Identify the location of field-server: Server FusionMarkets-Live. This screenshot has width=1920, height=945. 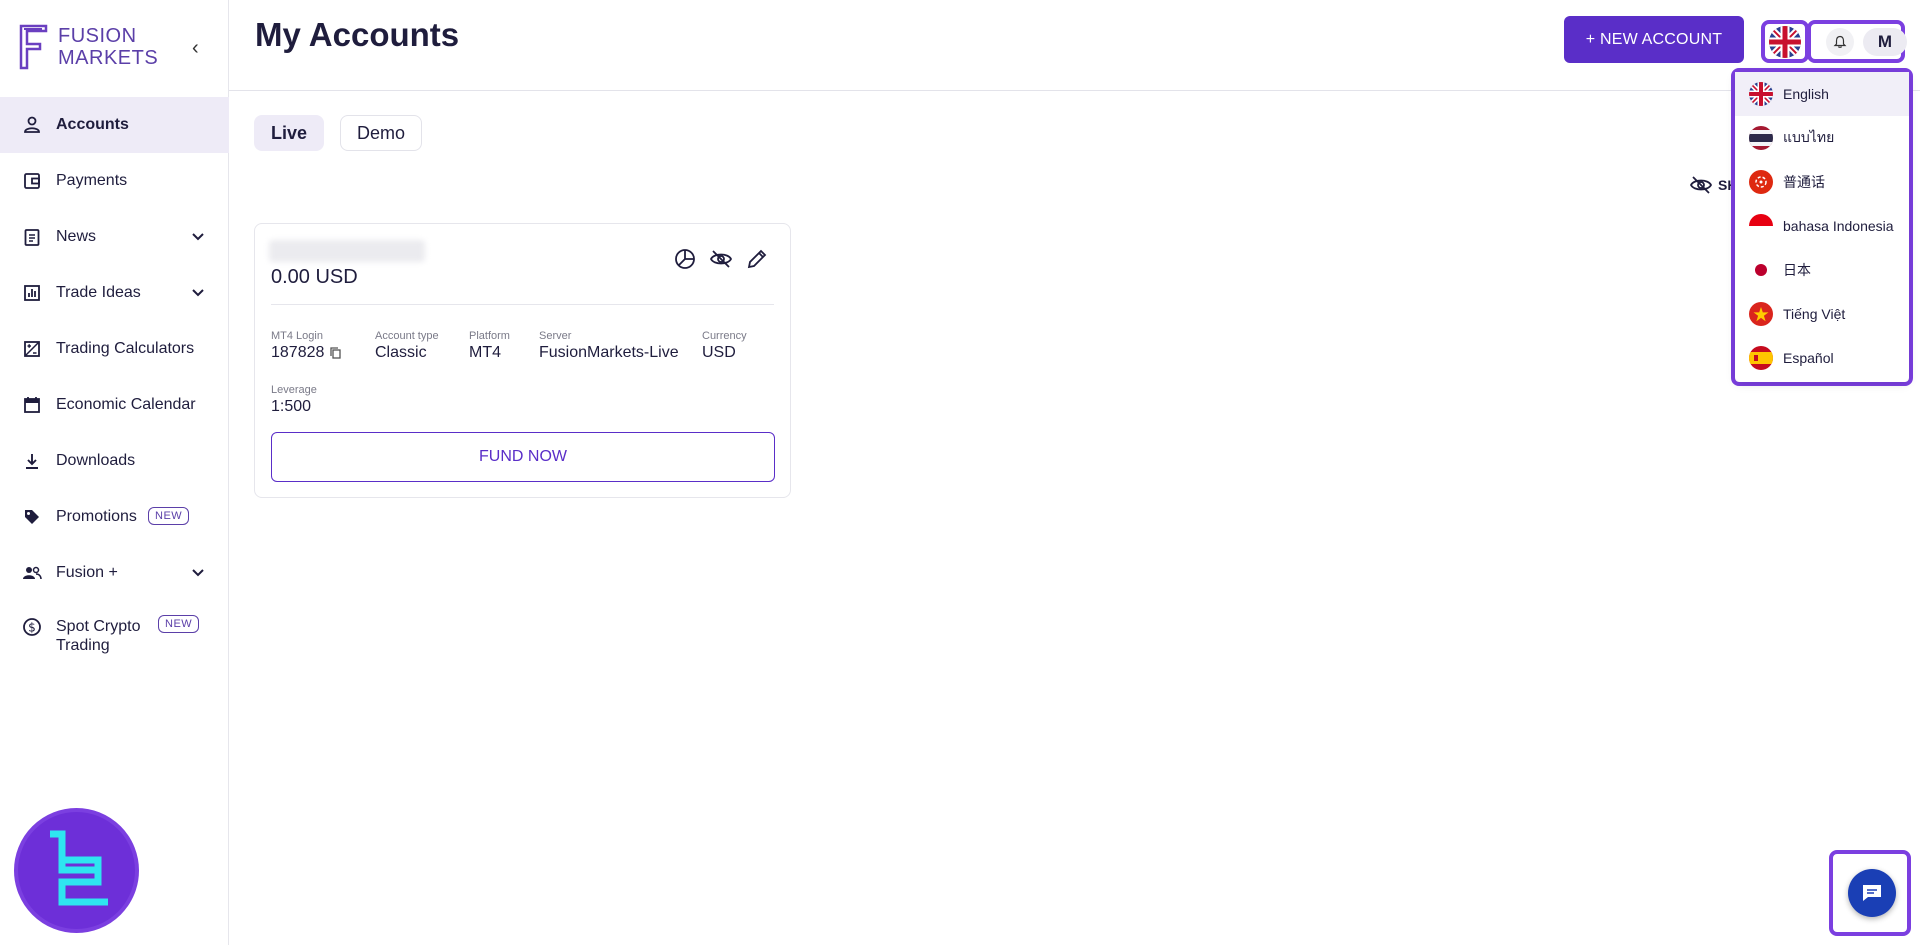
(609, 346).